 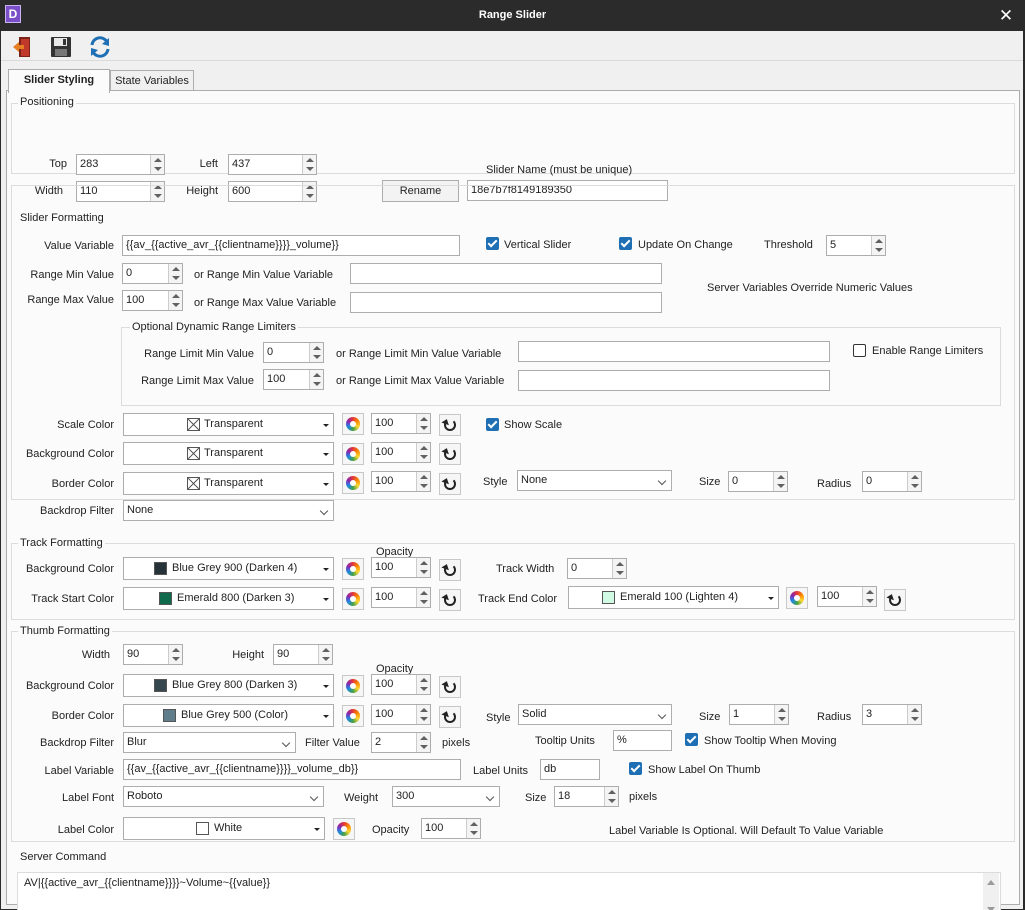 What do you see at coordinates (674, 351) in the screenshot?
I see `limit-min-var-input` at bounding box center [674, 351].